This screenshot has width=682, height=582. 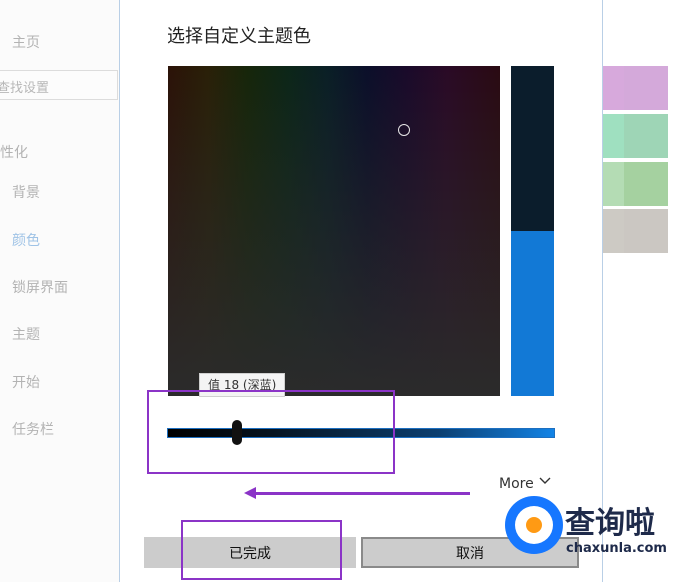 What do you see at coordinates (534, 525) in the screenshot?
I see `watermark-logo-dot` at bounding box center [534, 525].